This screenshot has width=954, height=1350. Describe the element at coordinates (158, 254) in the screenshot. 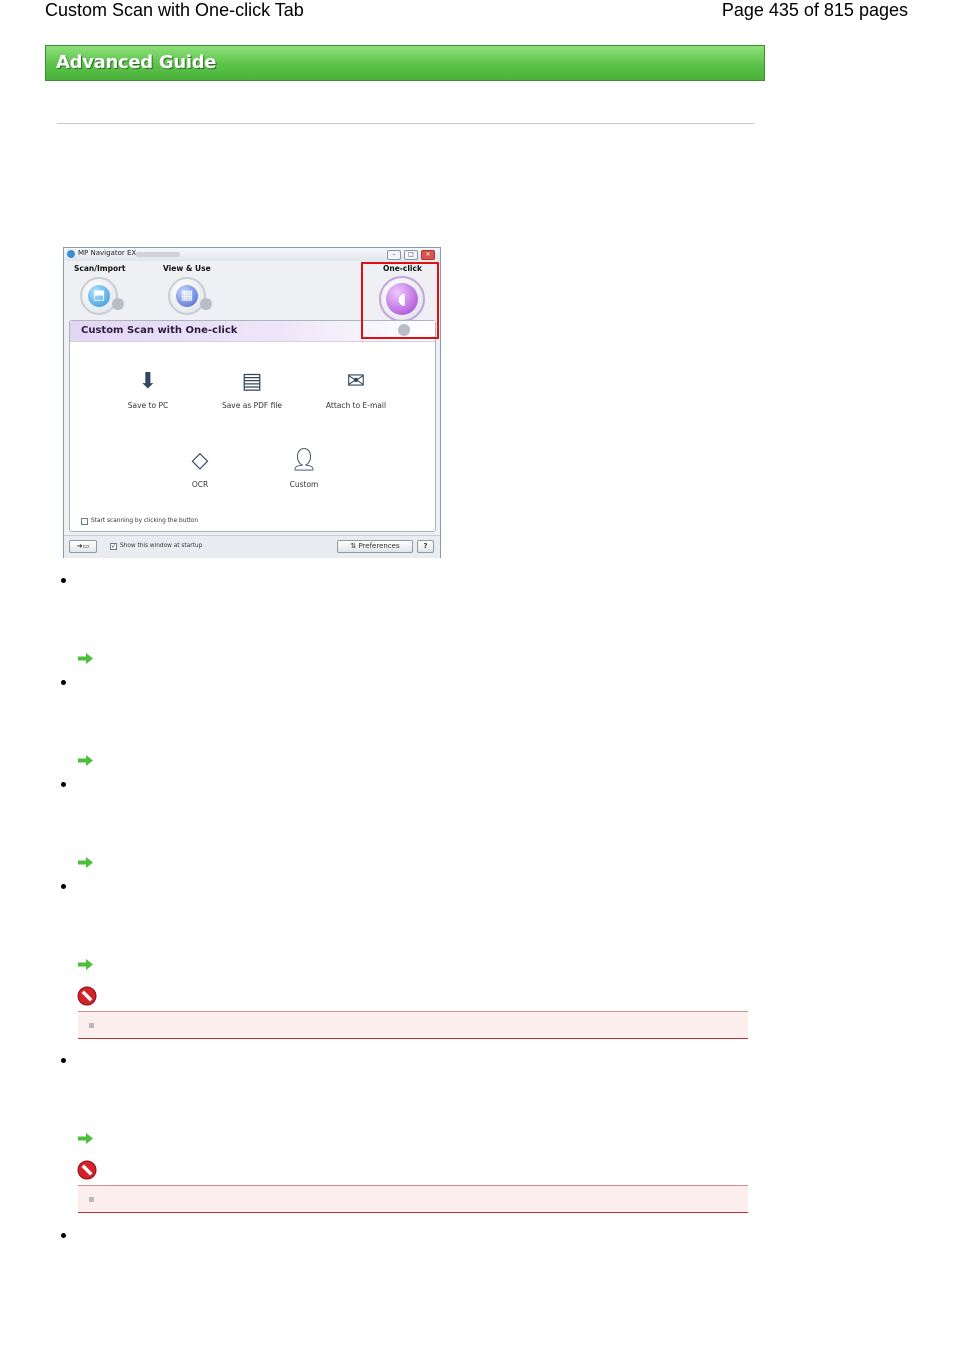

I see `window-title-blurred` at that location.